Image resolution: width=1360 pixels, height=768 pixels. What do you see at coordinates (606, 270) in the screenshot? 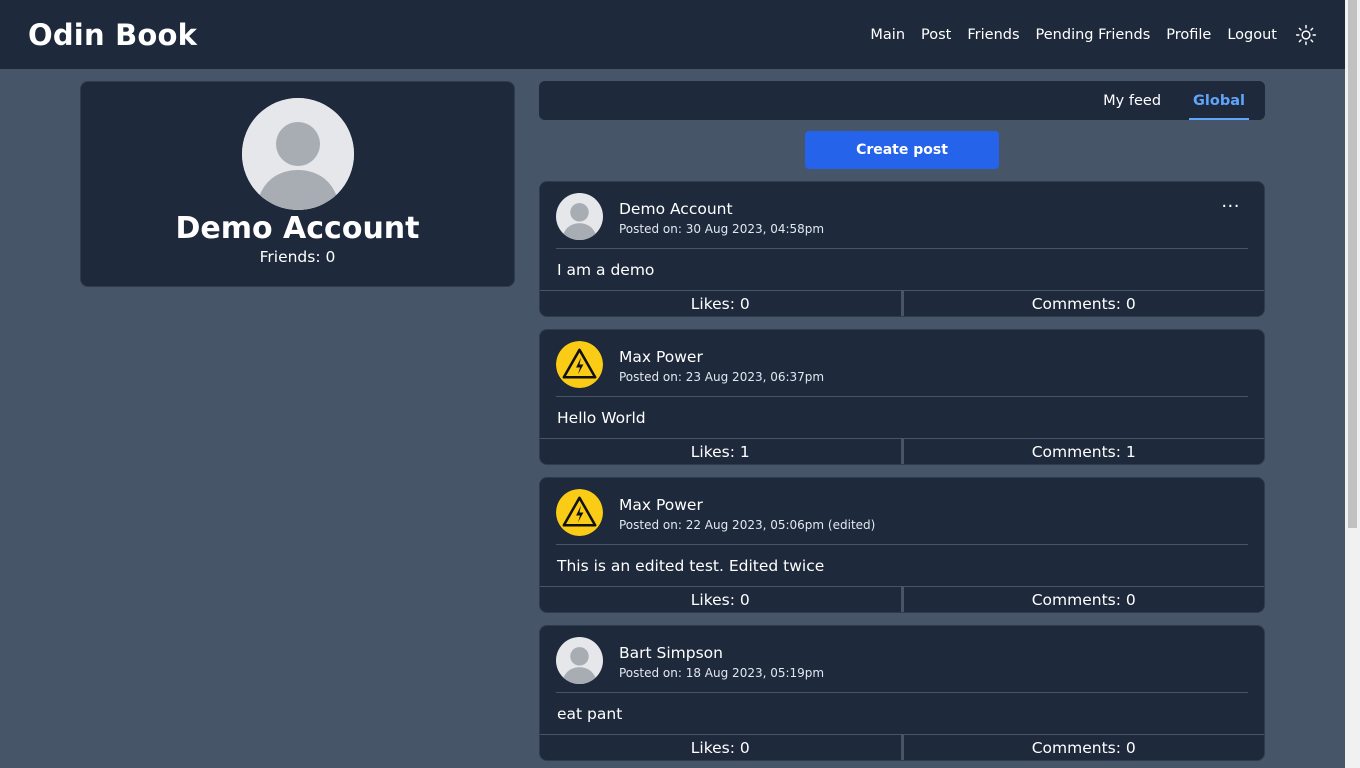
I see `post-body: I am a demo` at bounding box center [606, 270].